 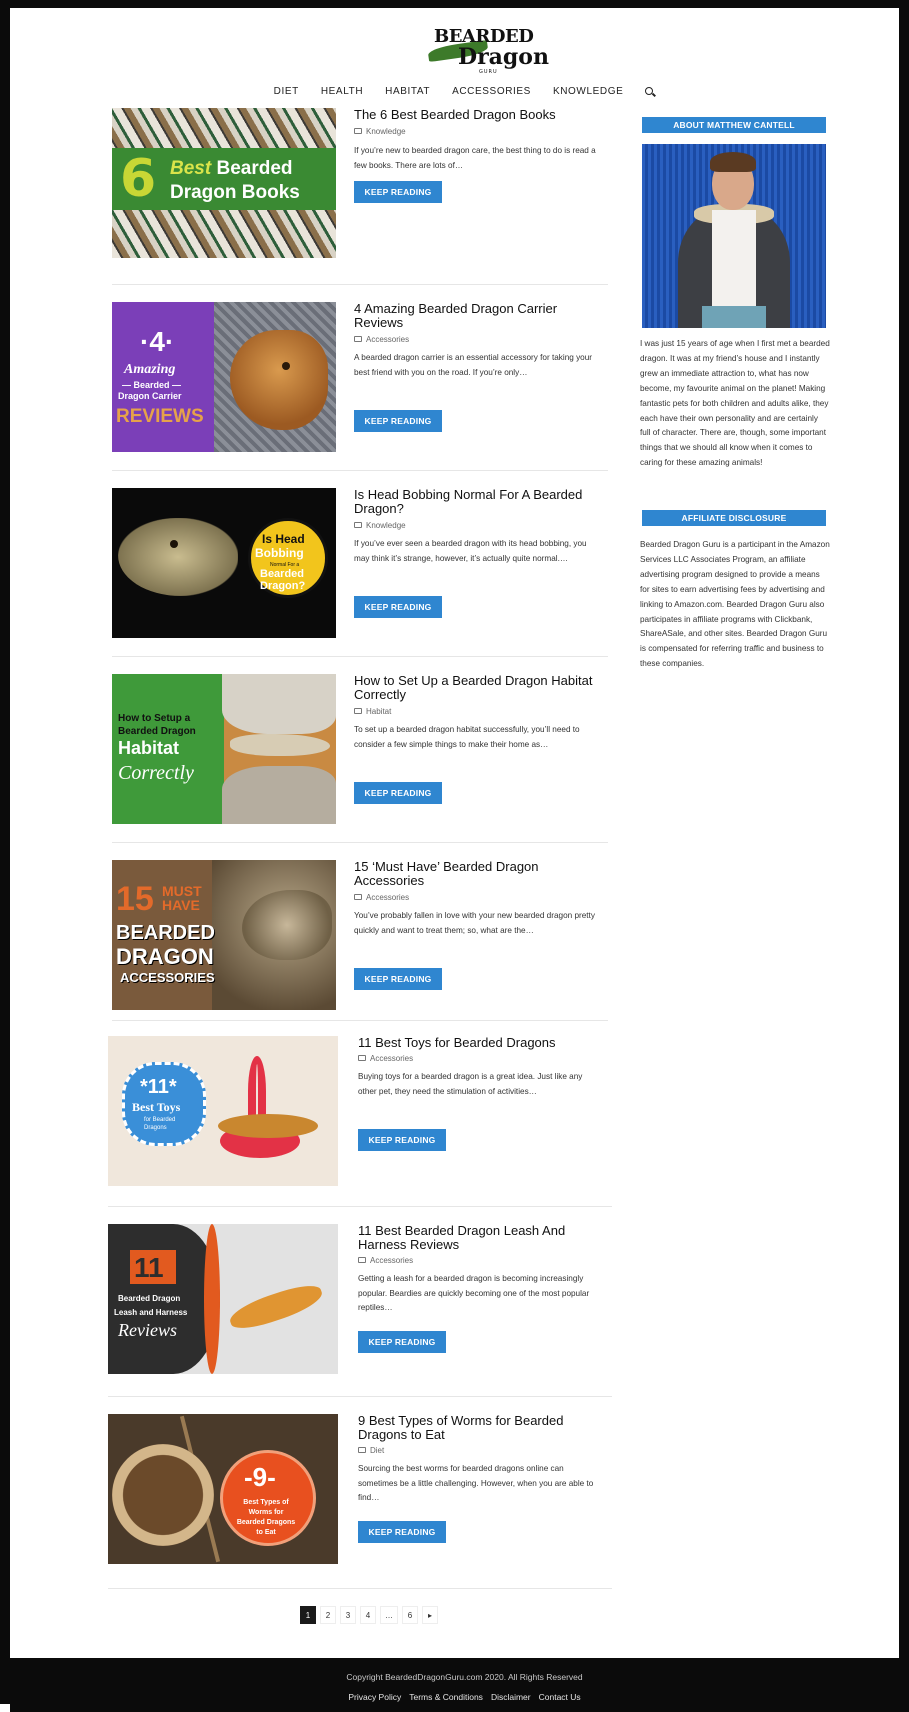 What do you see at coordinates (283, 580) in the screenshot?
I see `thumb-text: Bearded Dragon?` at bounding box center [283, 580].